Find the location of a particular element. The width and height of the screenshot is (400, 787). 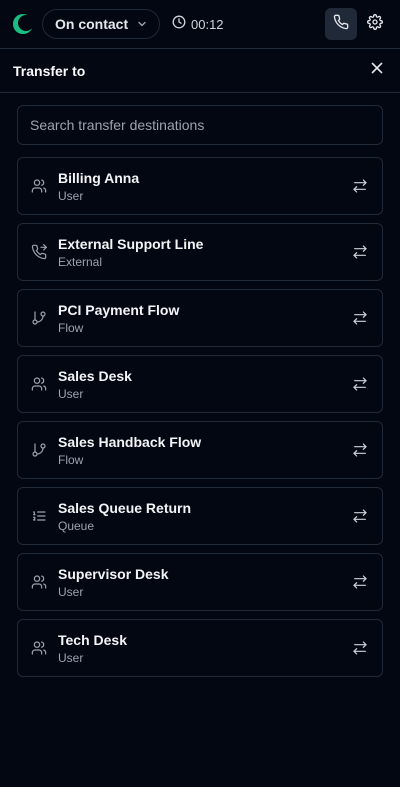

destination-item-tech-desk: Tech Desk User is located at coordinates (200, 648).